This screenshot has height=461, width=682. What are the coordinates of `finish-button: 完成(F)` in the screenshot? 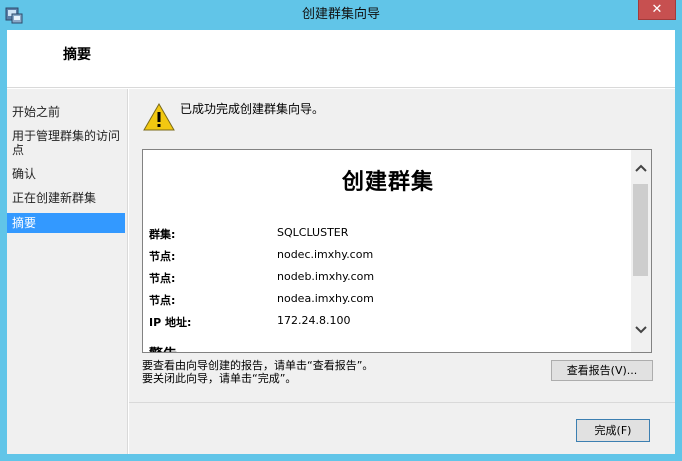 It's located at (613, 430).